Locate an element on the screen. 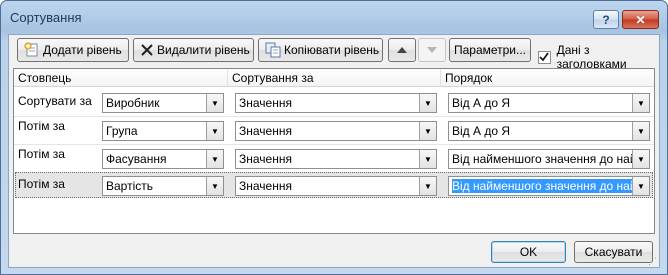 This screenshot has width=668, height=275. move-up-button is located at coordinates (402, 50).